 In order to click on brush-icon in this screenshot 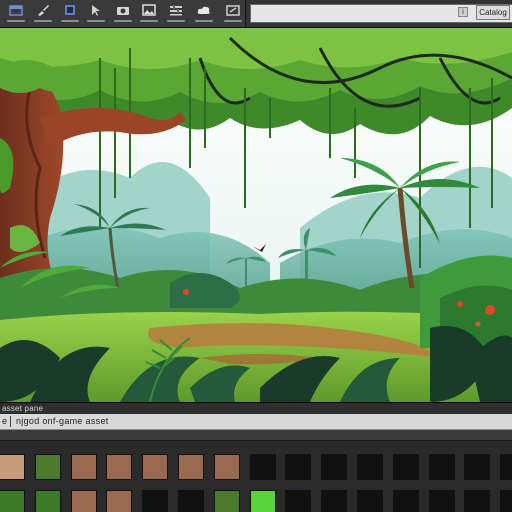, I will do `click(43, 10)`.